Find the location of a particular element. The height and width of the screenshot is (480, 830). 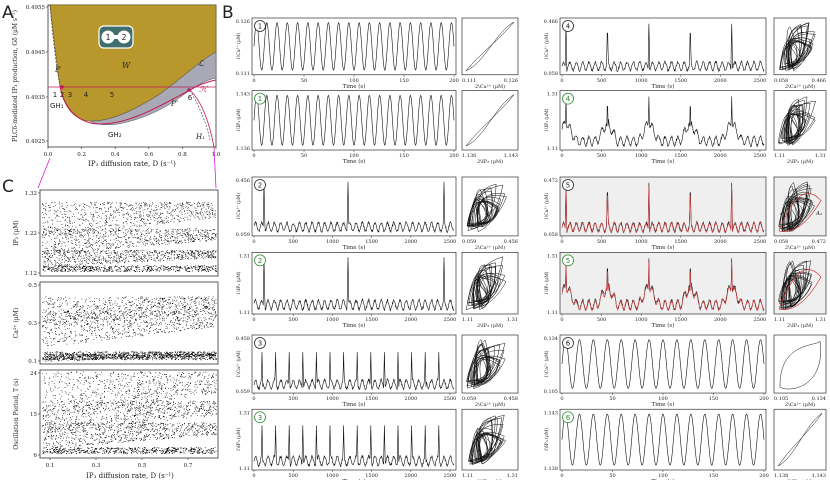

x-axis-label: 2\IP₃ (μM) is located at coordinates (490, 161).